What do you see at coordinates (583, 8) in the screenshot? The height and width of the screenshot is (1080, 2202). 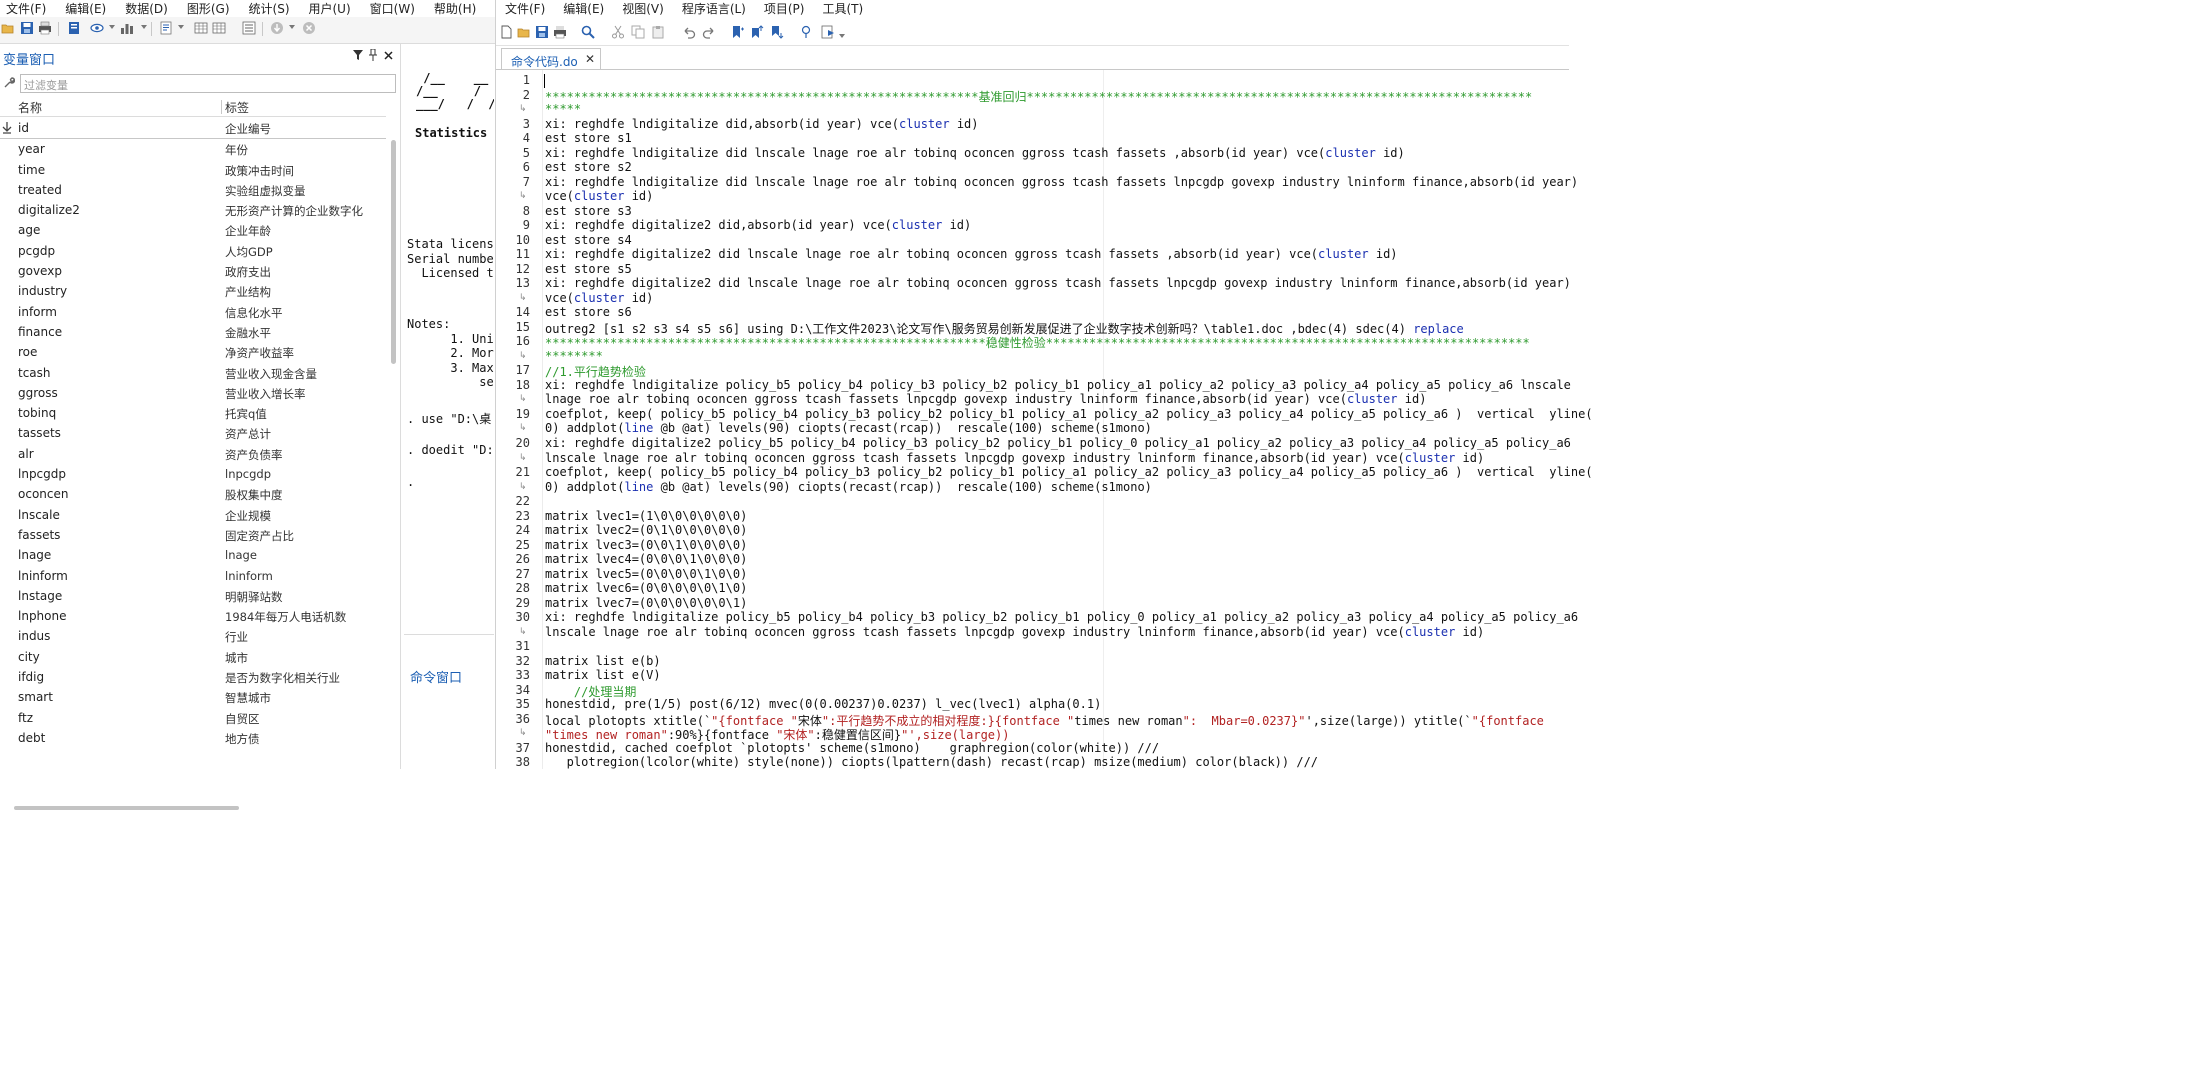 I see `editor-menu-1: 编辑(E)` at bounding box center [583, 8].